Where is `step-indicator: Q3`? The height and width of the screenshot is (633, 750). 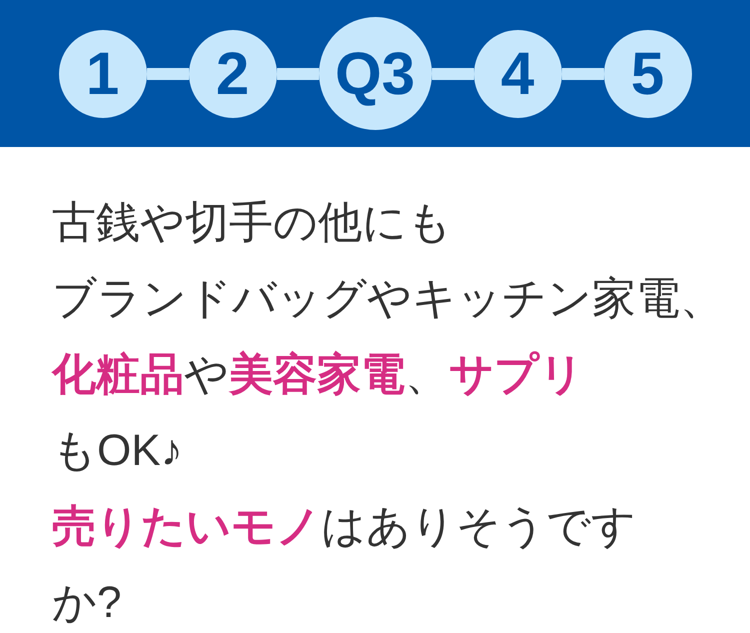 step-indicator: Q3 is located at coordinates (375, 73).